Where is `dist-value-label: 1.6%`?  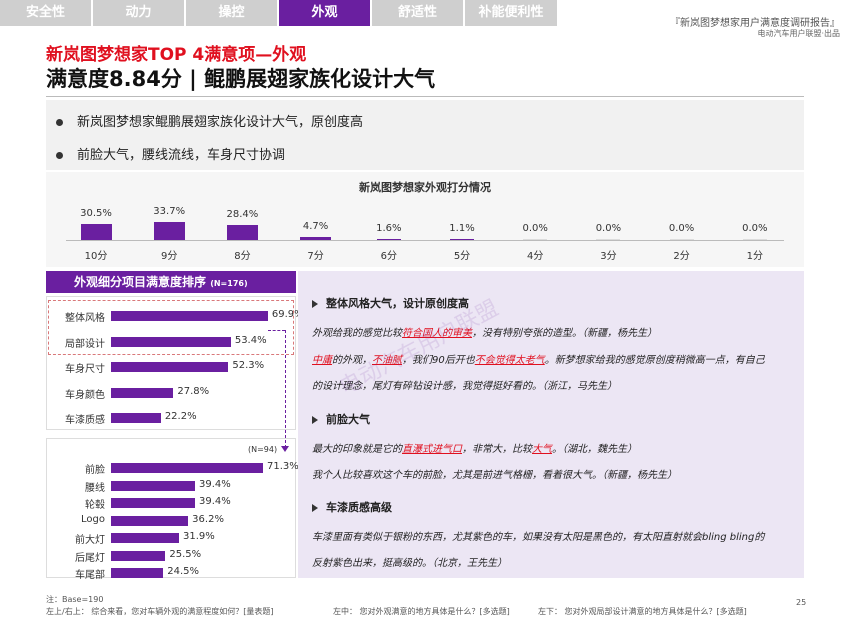
dist-value-label: 1.6% is located at coordinates (389, 228).